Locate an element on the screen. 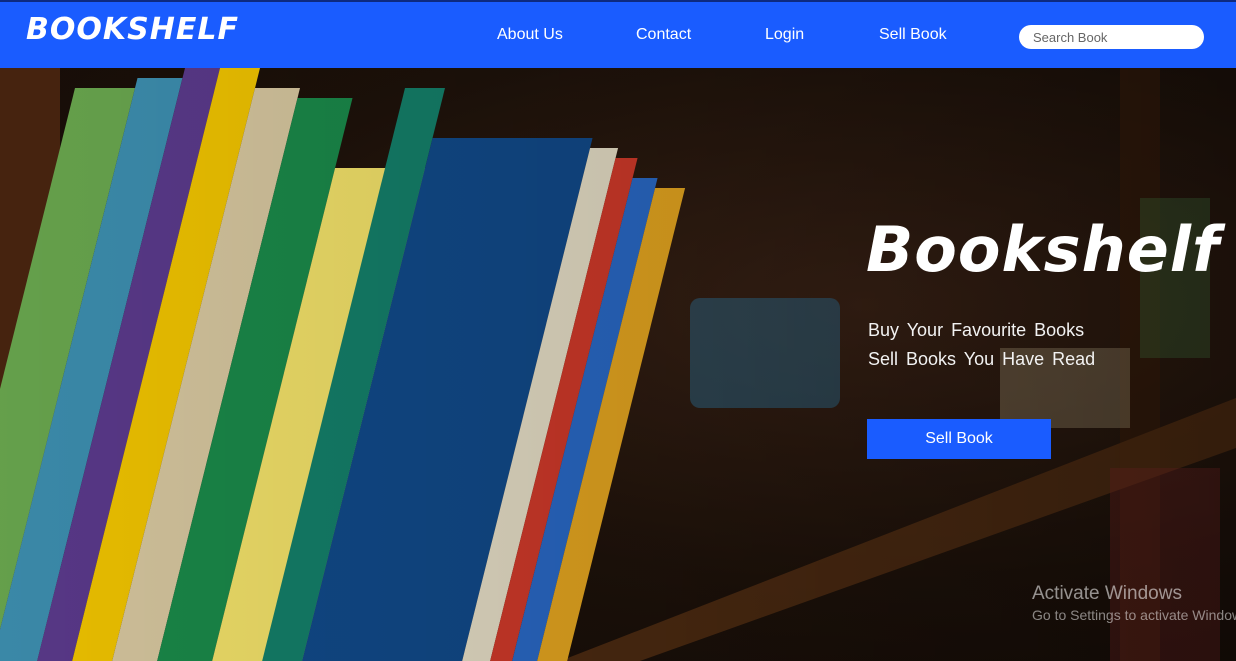 The width and height of the screenshot is (1236, 661). nav-link-about-us: About Us is located at coordinates (530, 35).